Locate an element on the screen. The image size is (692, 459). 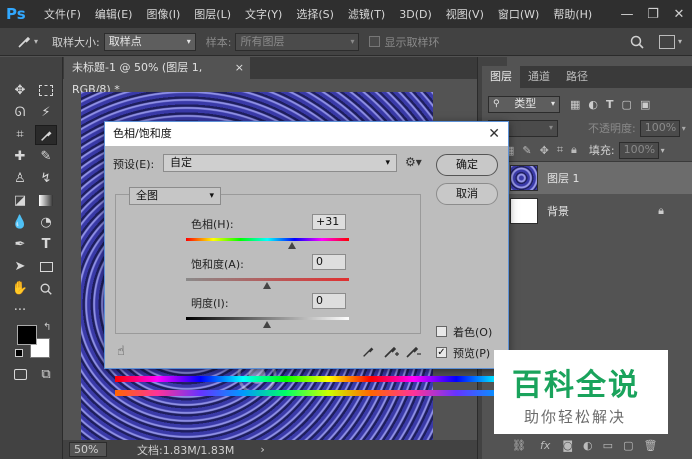
magic-wand-tool-icon: ⚡ is located at coordinates (46, 113).